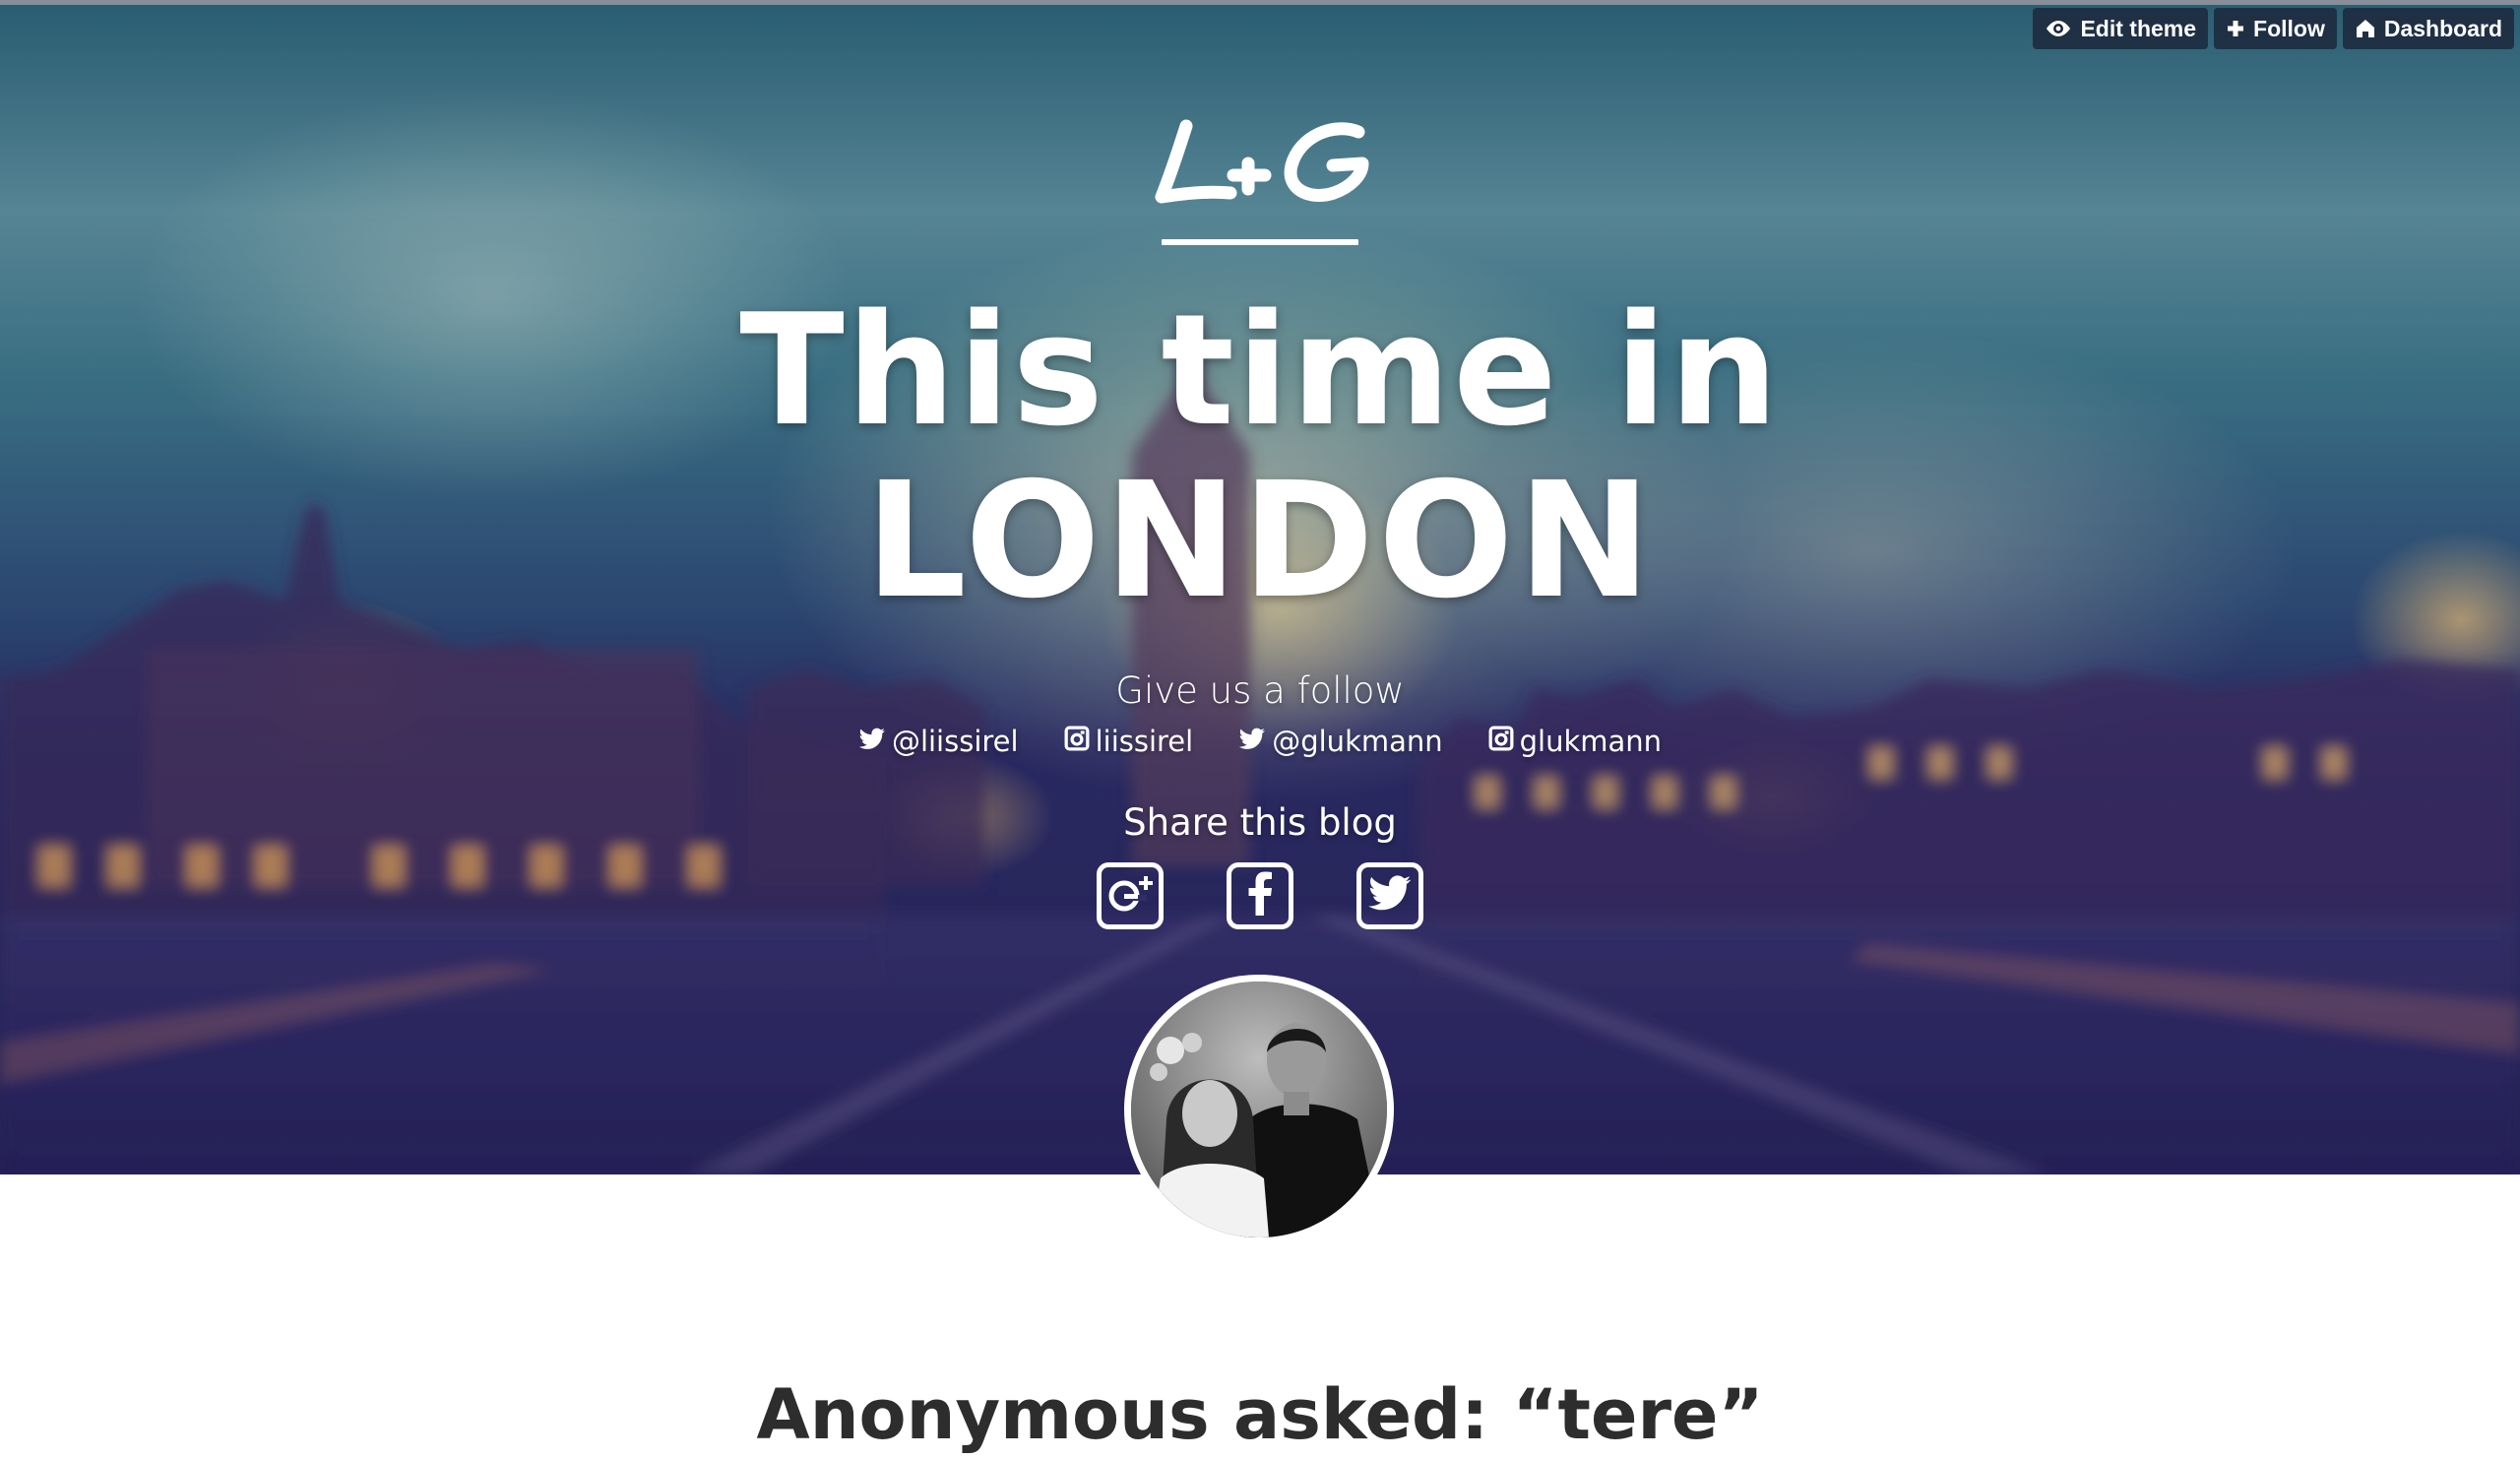 The width and height of the screenshot is (2520, 1459). I want to click on share-google-plus-button, so click(1130, 895).